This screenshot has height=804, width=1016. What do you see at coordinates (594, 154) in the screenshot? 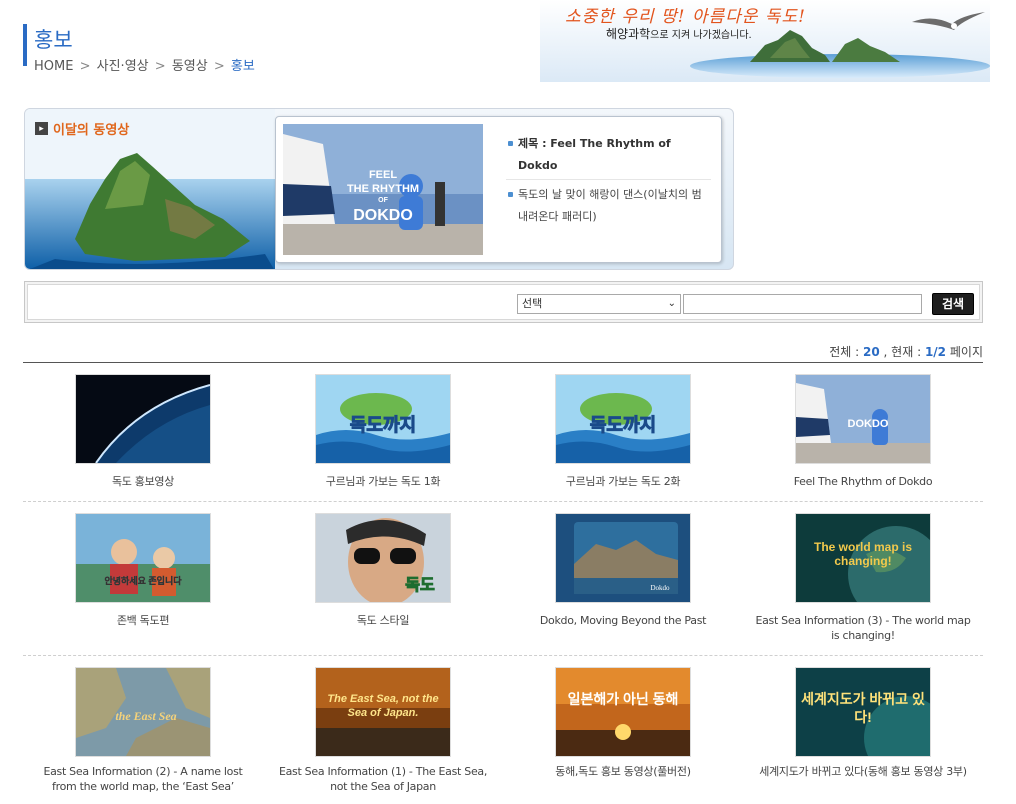
I see `featured-title: 제목 : Feel The Rhythm of Dokdo` at bounding box center [594, 154].